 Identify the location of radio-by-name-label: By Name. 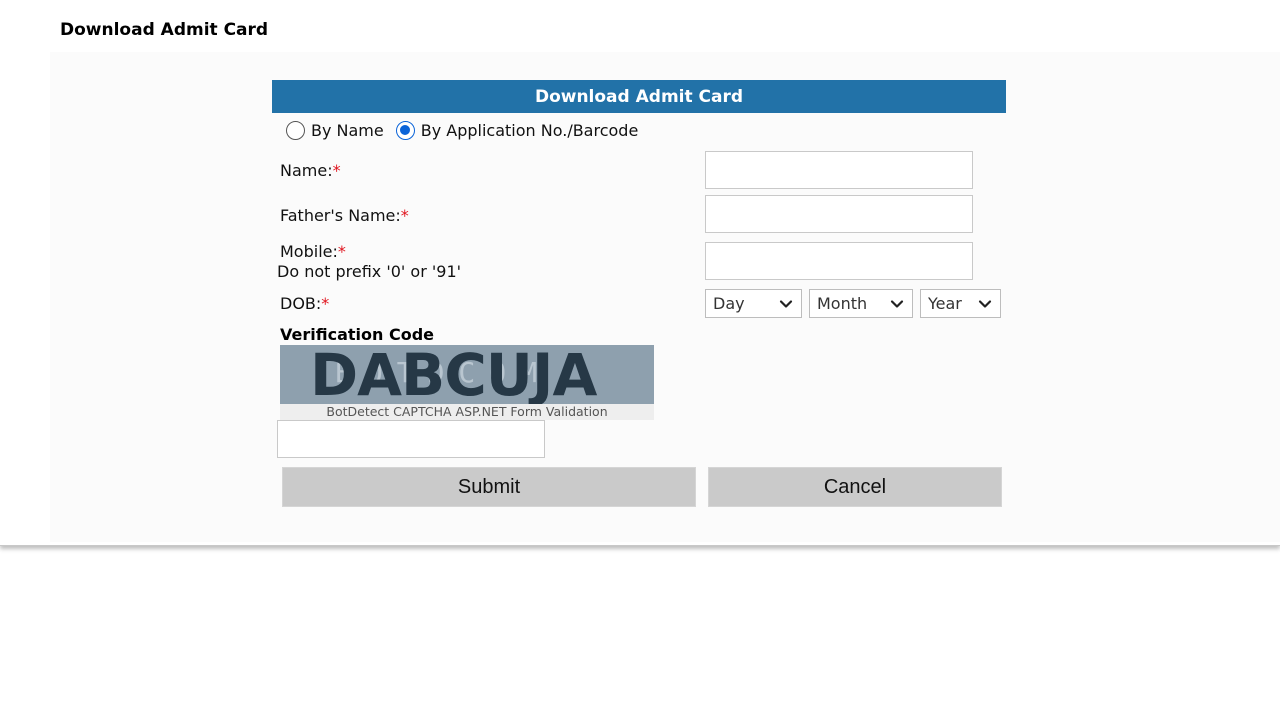
(347, 130).